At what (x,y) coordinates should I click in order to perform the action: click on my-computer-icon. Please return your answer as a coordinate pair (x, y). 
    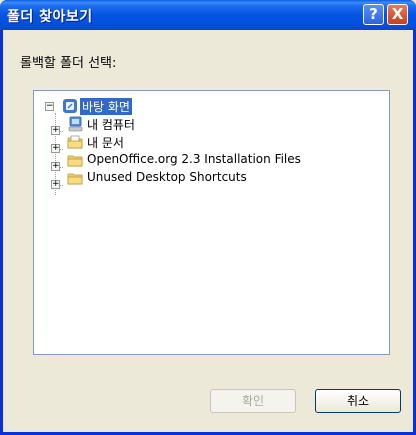
    Looking at the image, I should click on (75, 124).